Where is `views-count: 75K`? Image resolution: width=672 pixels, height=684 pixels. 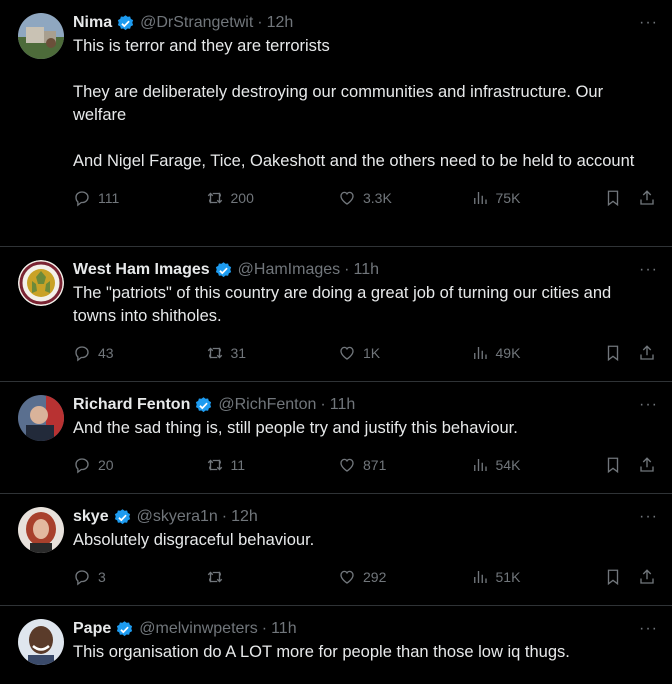 views-count: 75K is located at coordinates (508, 198).